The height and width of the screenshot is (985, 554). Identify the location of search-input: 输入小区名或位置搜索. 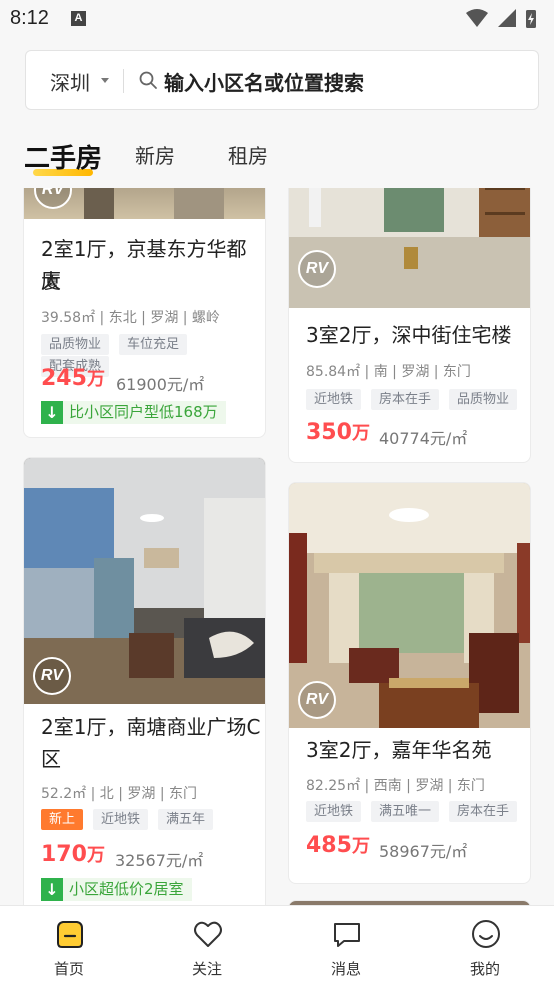
(264, 81).